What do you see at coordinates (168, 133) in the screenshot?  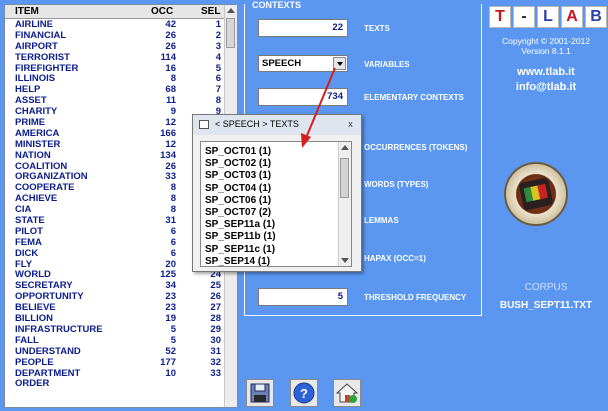 I see `row-occ: 166` at bounding box center [168, 133].